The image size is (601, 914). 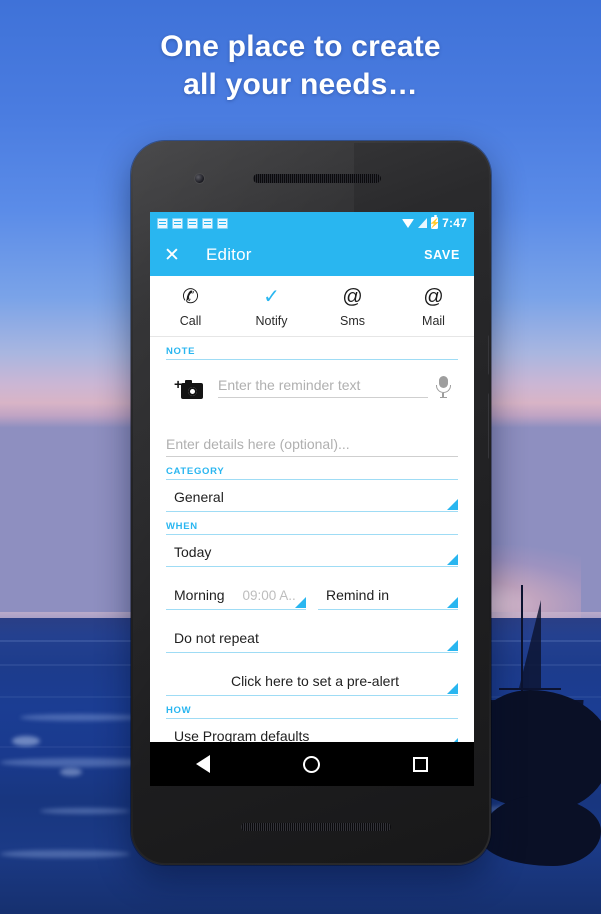 What do you see at coordinates (192, 391) in the screenshot?
I see `add-photo-icon: +` at bounding box center [192, 391].